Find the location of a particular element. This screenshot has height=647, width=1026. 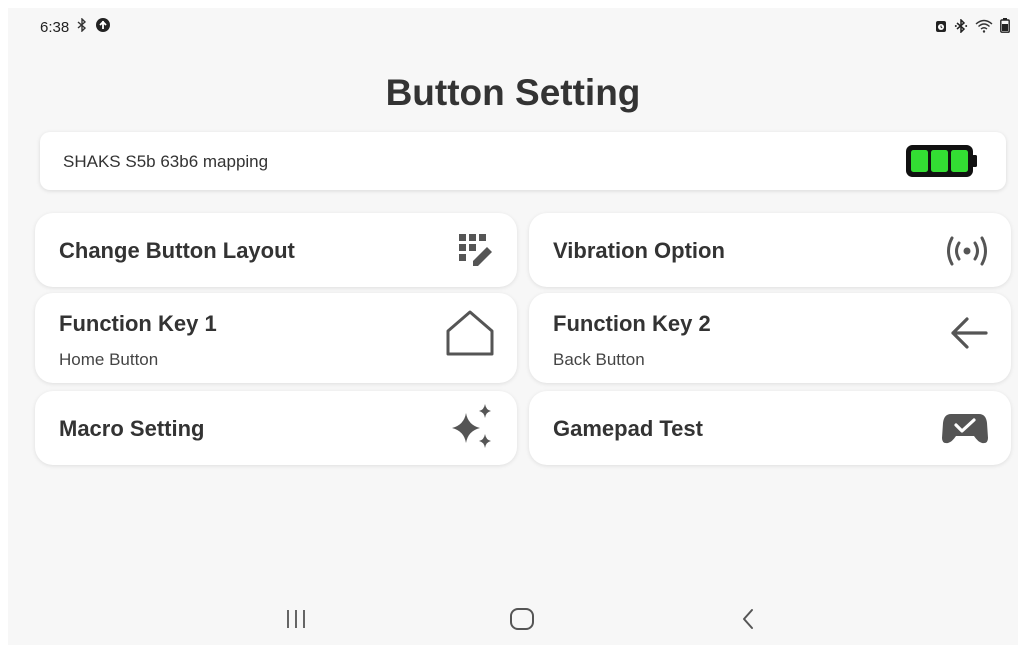

recents-button is located at coordinates (296, 619).